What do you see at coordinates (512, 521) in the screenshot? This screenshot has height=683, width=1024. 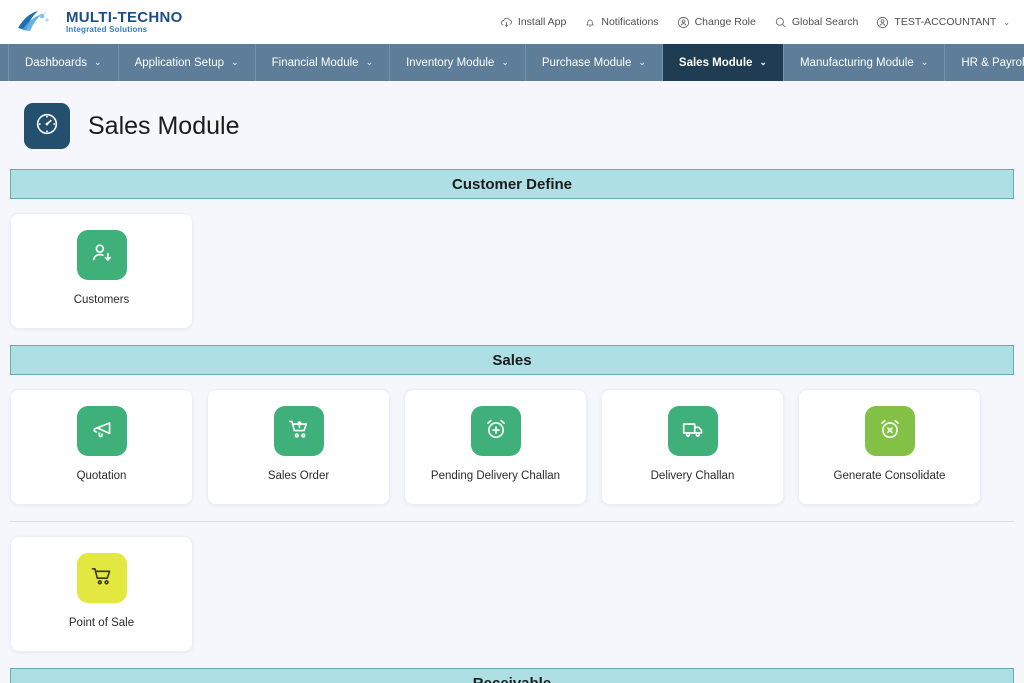 I see `row-divider` at bounding box center [512, 521].